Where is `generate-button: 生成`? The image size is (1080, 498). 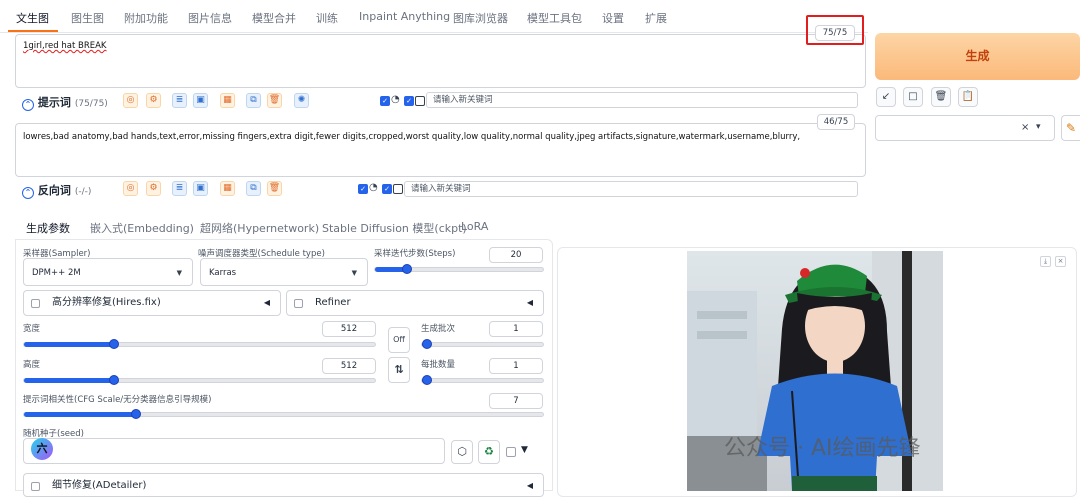
generate-button: 生成 is located at coordinates (977, 56).